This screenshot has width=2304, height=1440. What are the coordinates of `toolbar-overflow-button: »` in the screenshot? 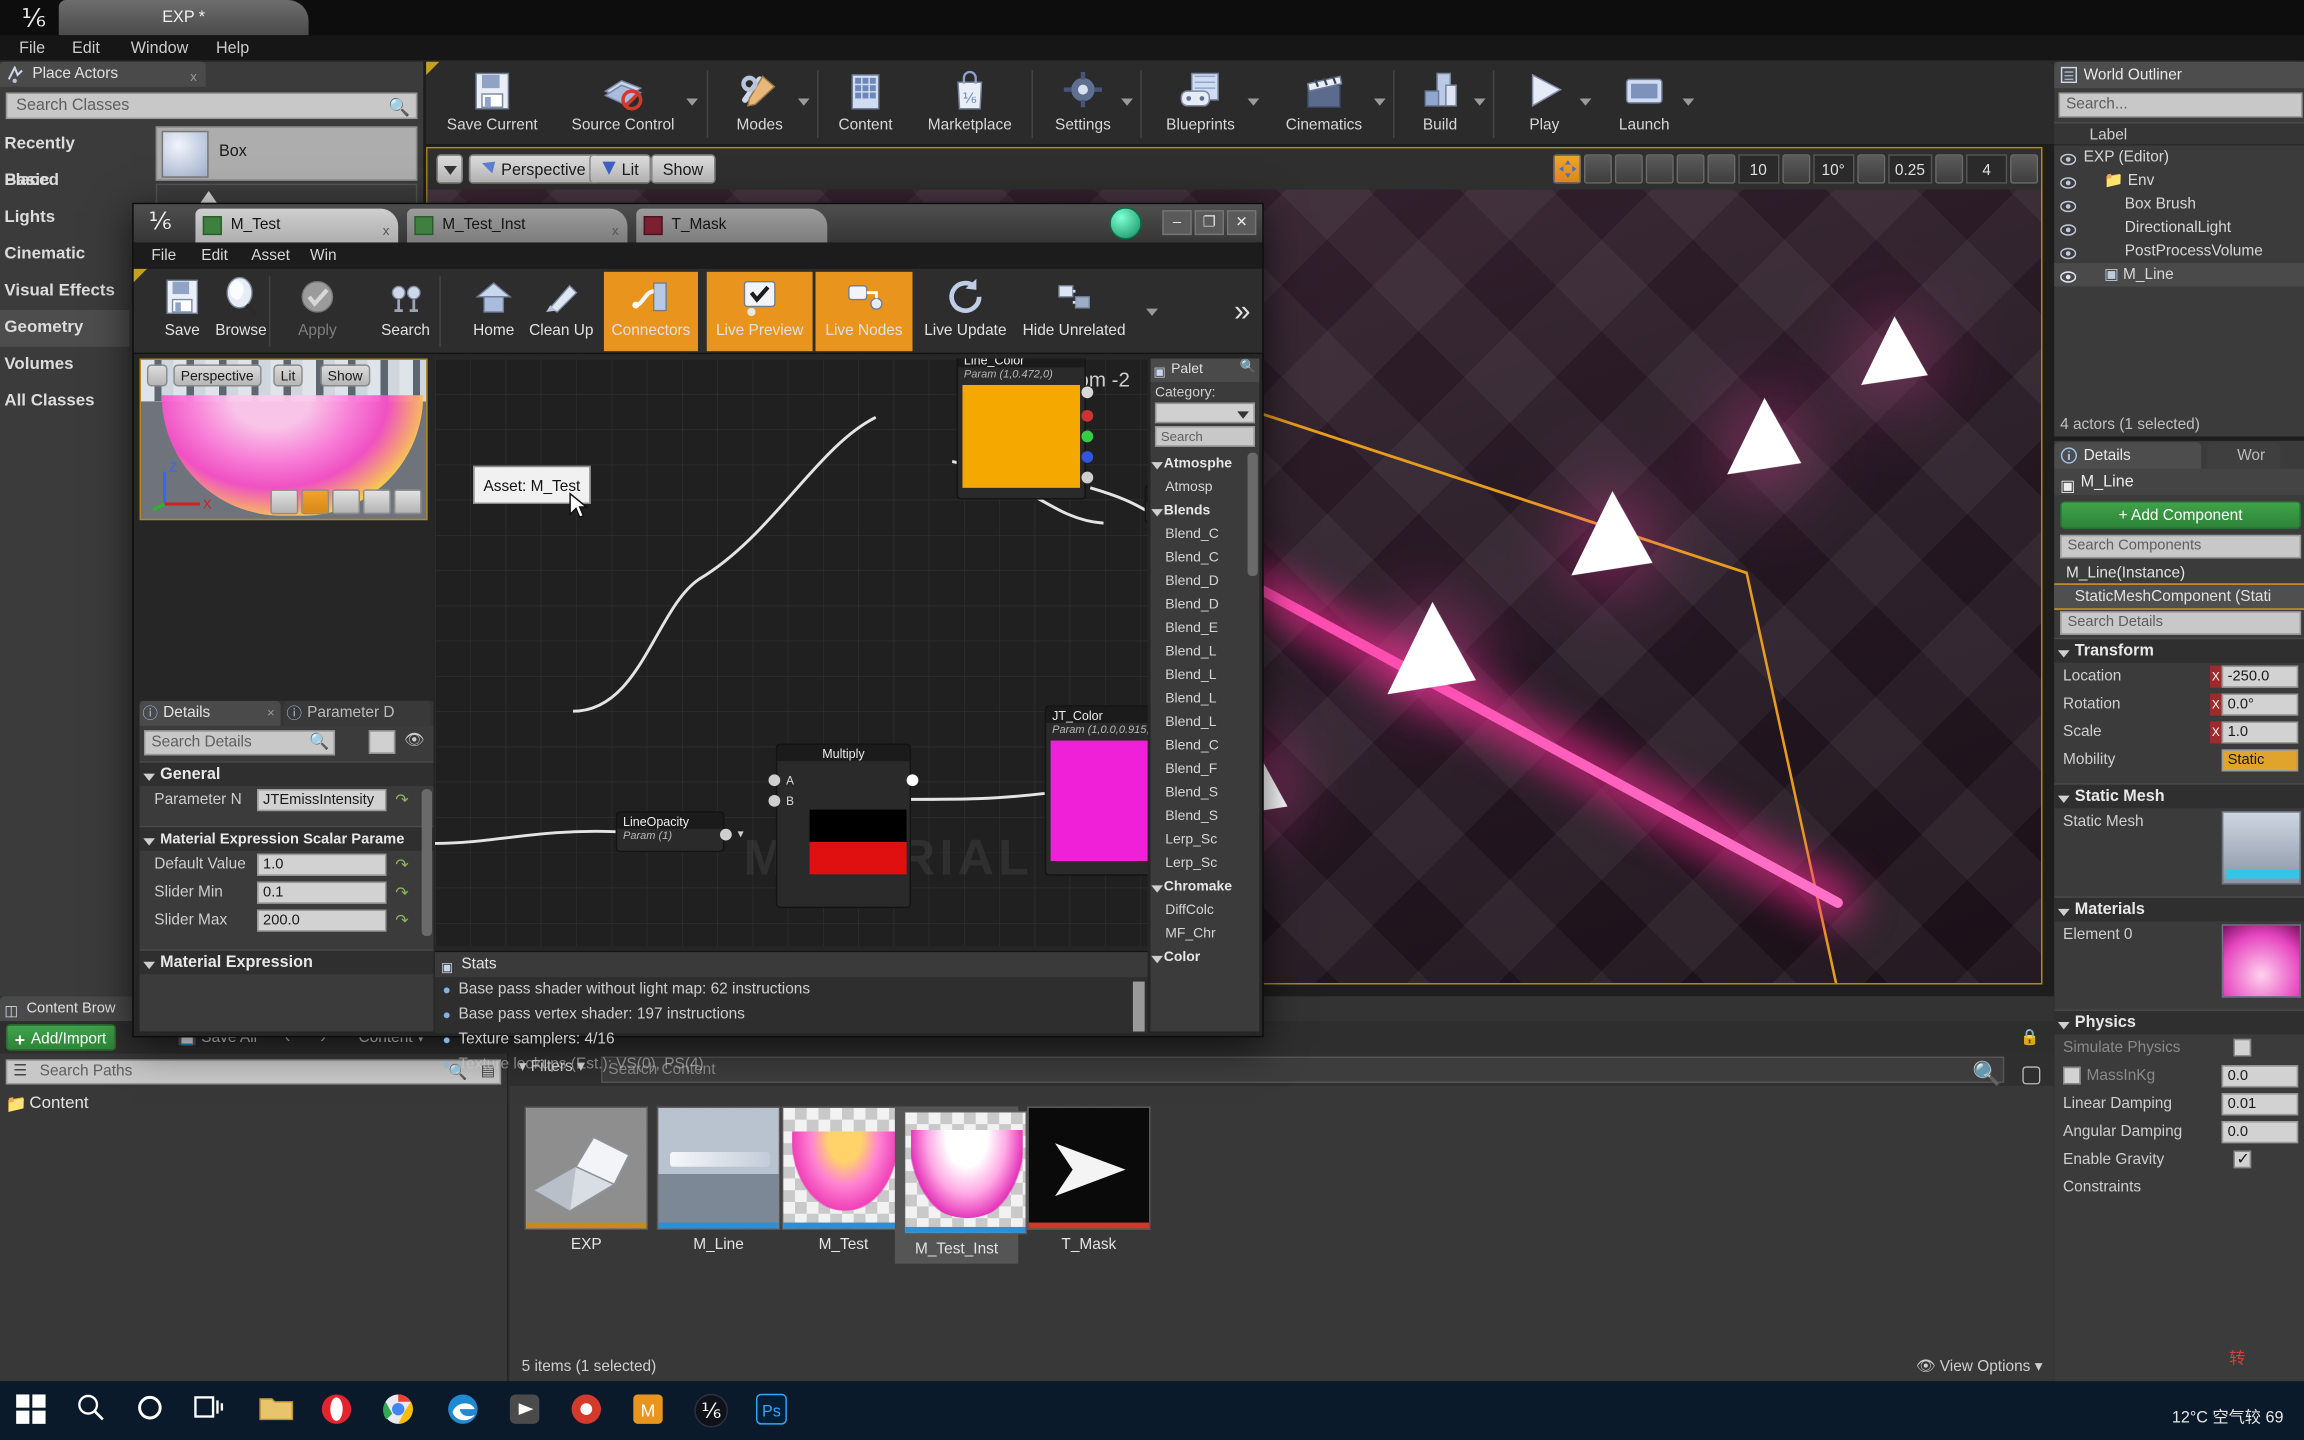 It's located at (1242, 312).